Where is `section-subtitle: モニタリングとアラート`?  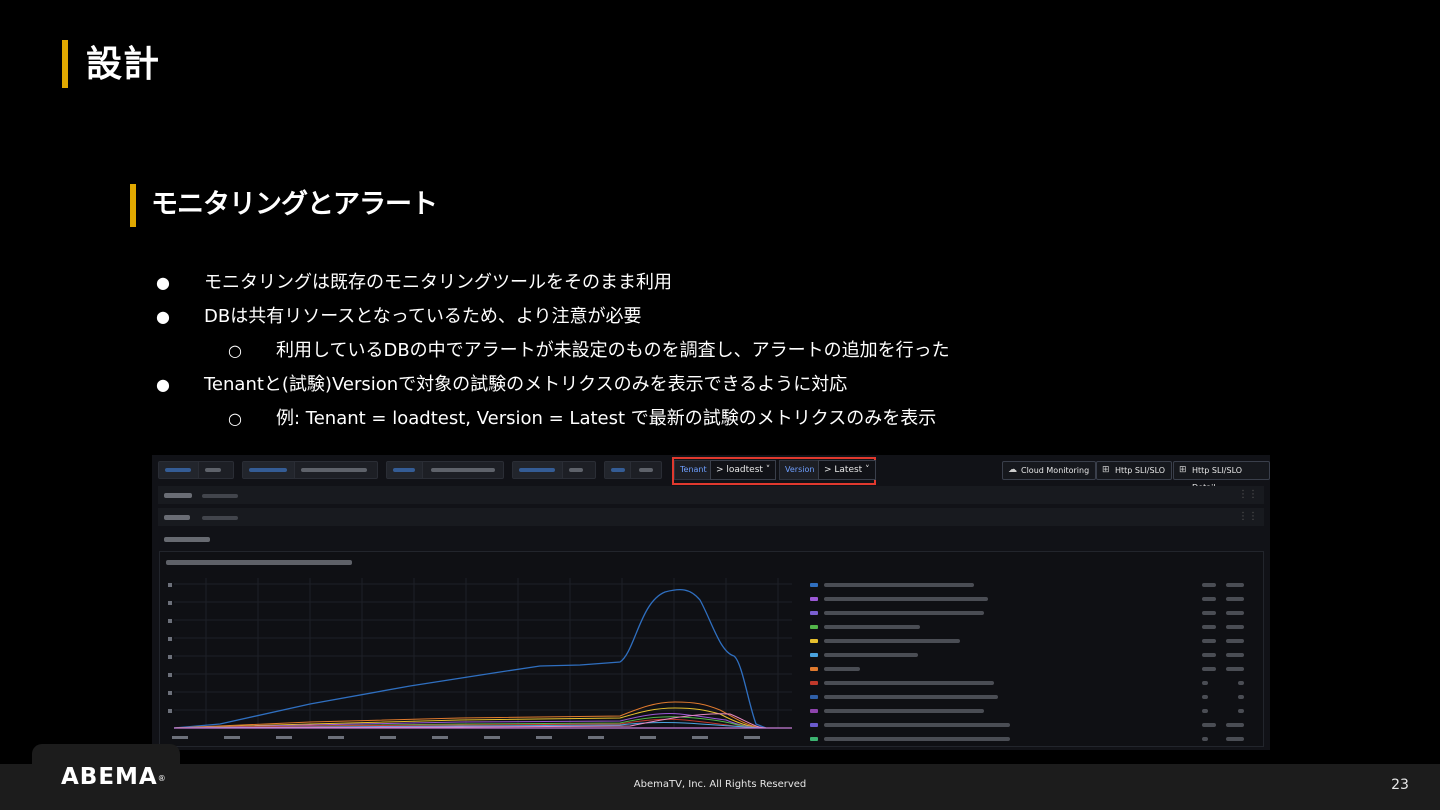
section-subtitle: モニタリングとアラート is located at coordinates (294, 204).